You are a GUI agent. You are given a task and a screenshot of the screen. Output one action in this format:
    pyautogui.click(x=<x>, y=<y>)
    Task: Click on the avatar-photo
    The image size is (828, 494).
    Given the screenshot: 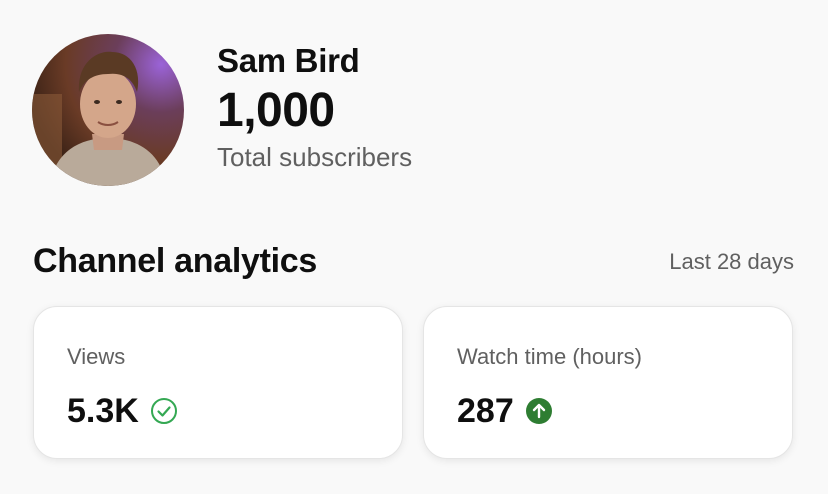 What is the action you would take?
    pyautogui.click(x=108, y=110)
    